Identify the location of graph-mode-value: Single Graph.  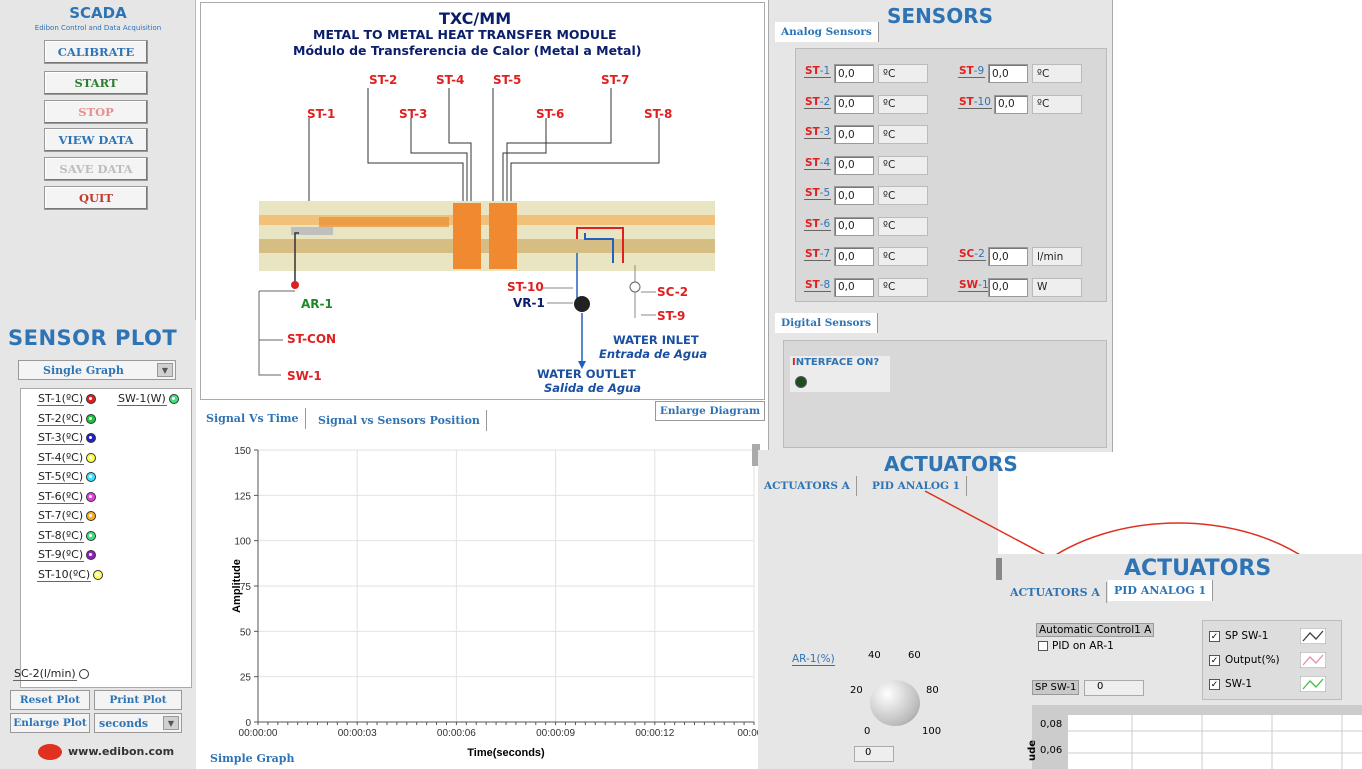
(83, 370).